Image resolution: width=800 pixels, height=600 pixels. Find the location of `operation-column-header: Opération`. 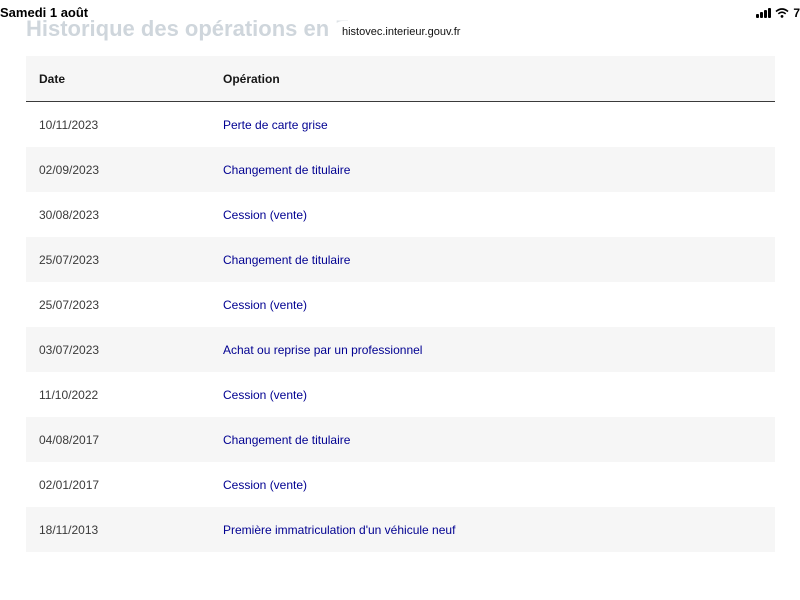

operation-column-header: Opération is located at coordinates (499, 79).